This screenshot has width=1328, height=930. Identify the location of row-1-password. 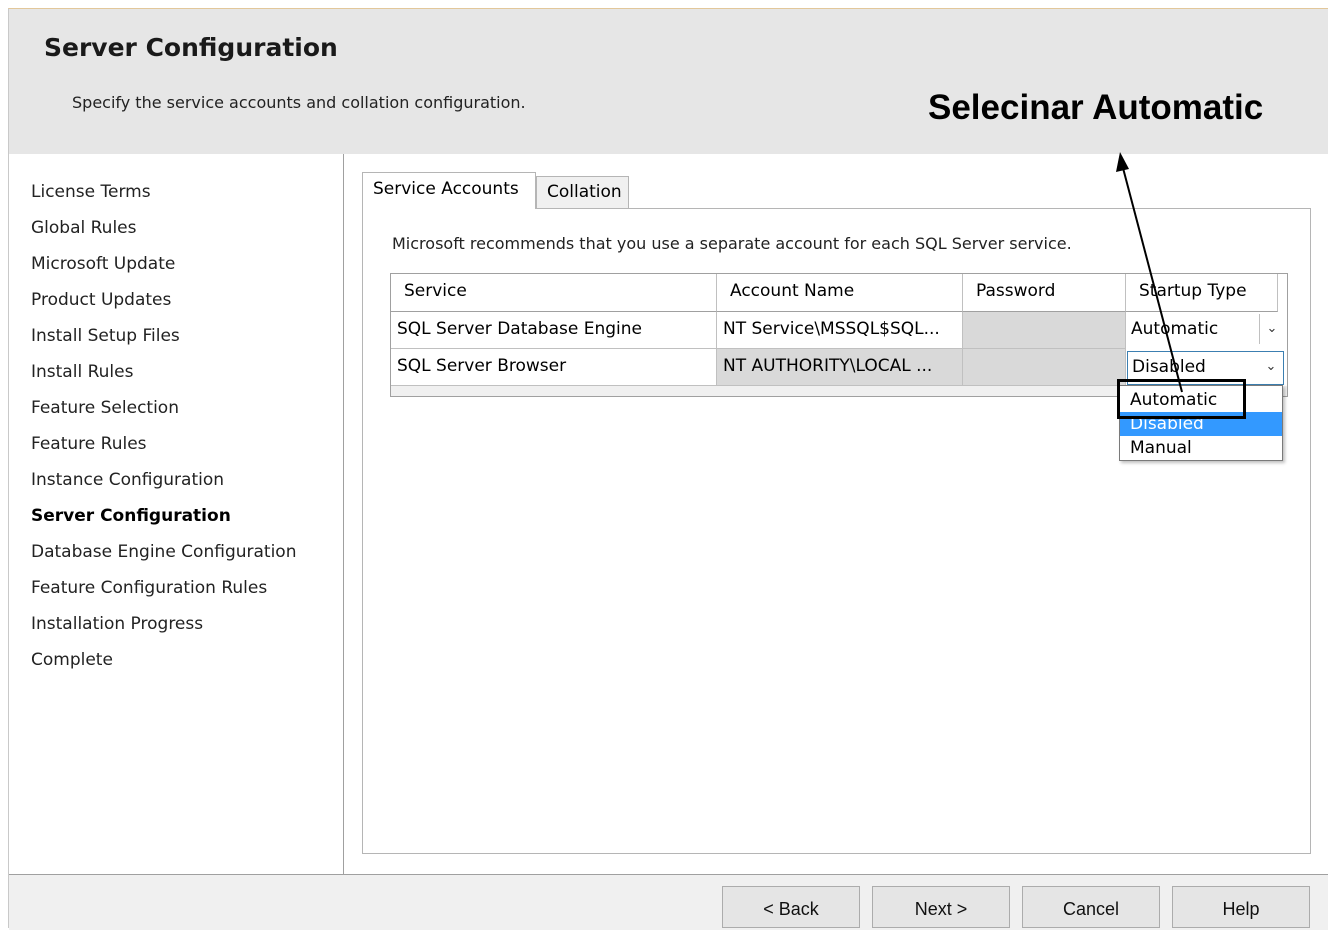
(1044, 330).